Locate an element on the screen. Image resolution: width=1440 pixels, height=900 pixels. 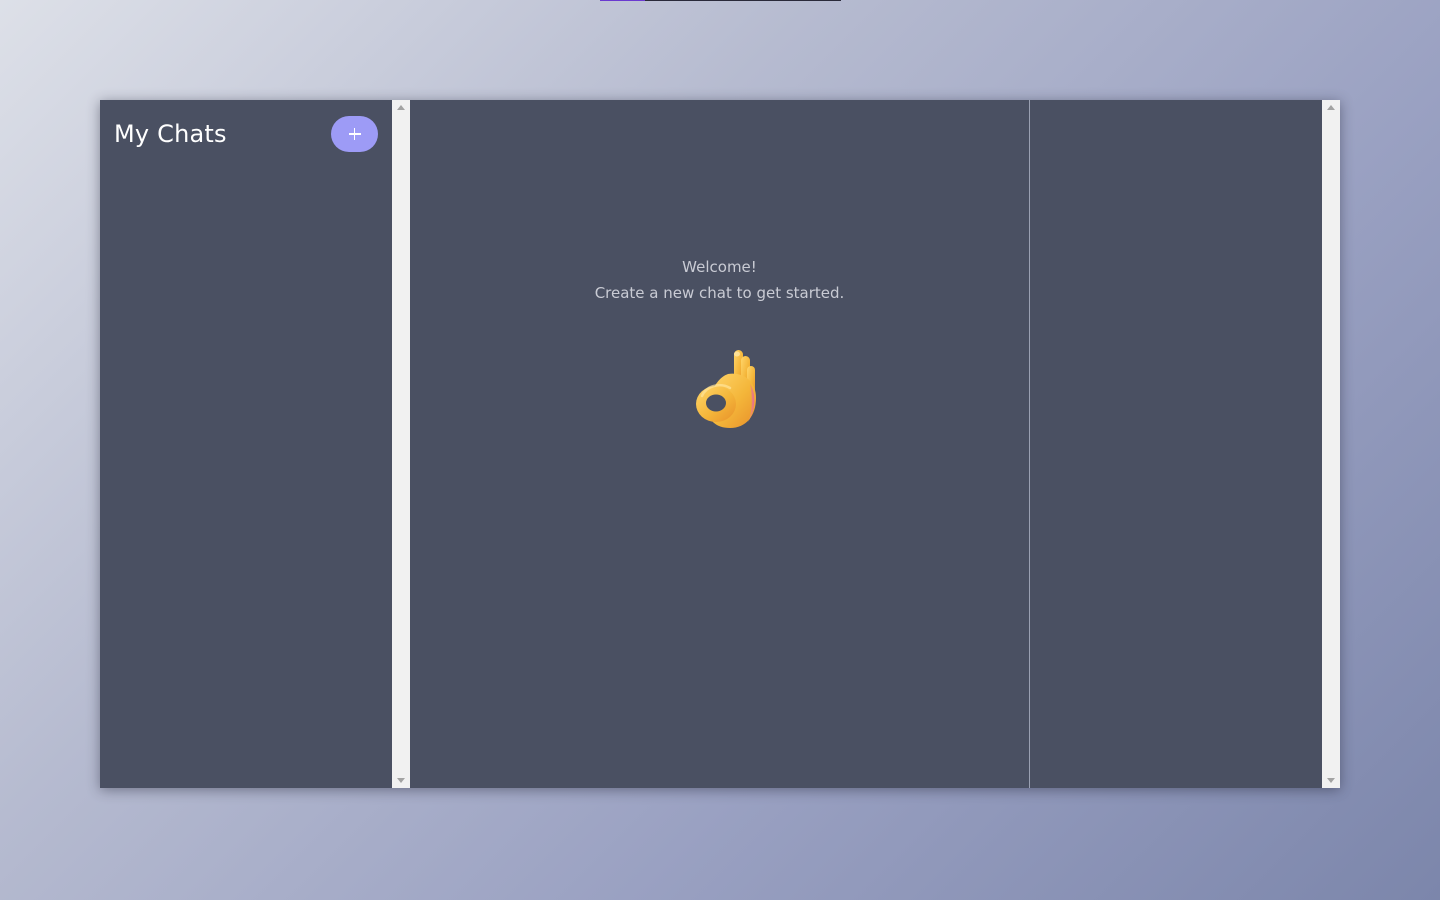
plus-icon is located at coordinates (354, 134).